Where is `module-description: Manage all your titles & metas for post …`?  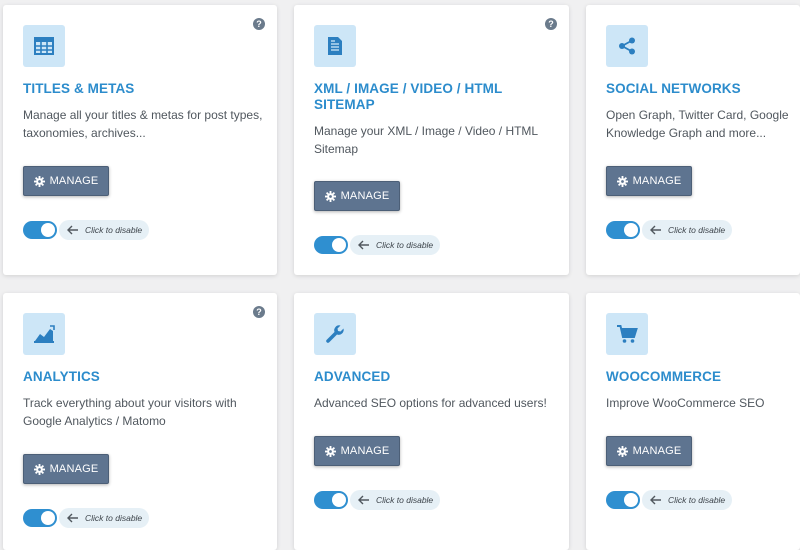
module-description: Manage all your titles & metas for post … is located at coordinates (143, 124).